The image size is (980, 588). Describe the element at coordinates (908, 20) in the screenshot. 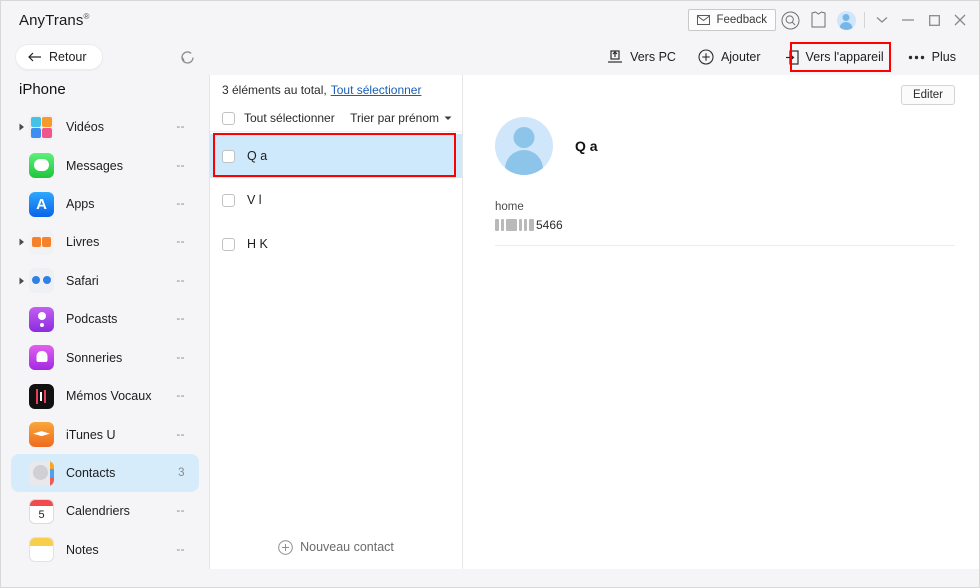

I see `minimize-icon` at that location.